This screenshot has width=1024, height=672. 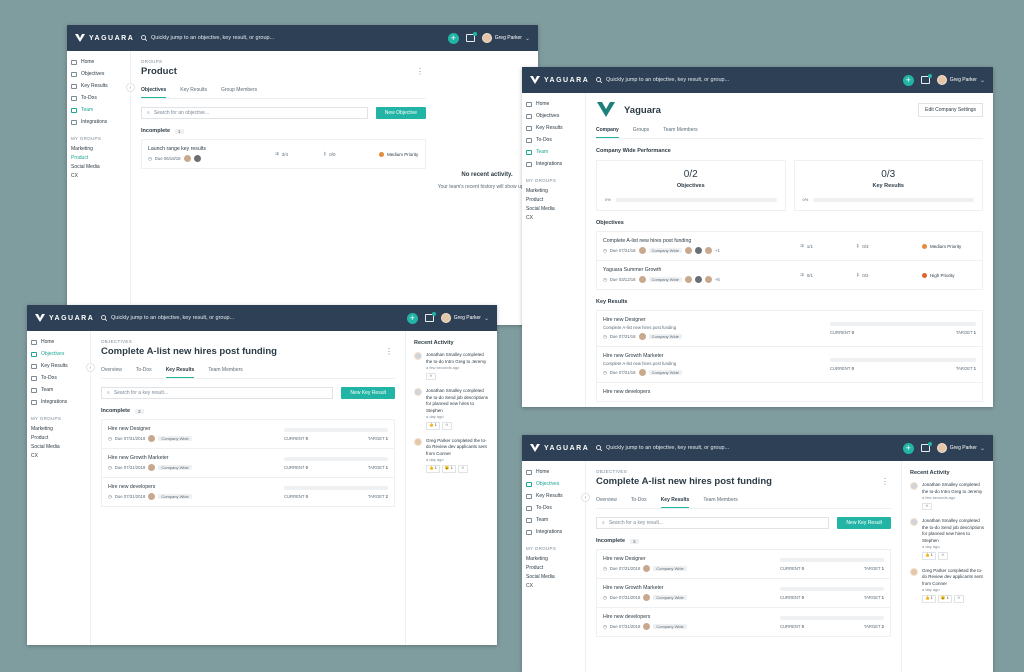 I want to click on tab-objectives: Objectives, so click(x=154, y=92).